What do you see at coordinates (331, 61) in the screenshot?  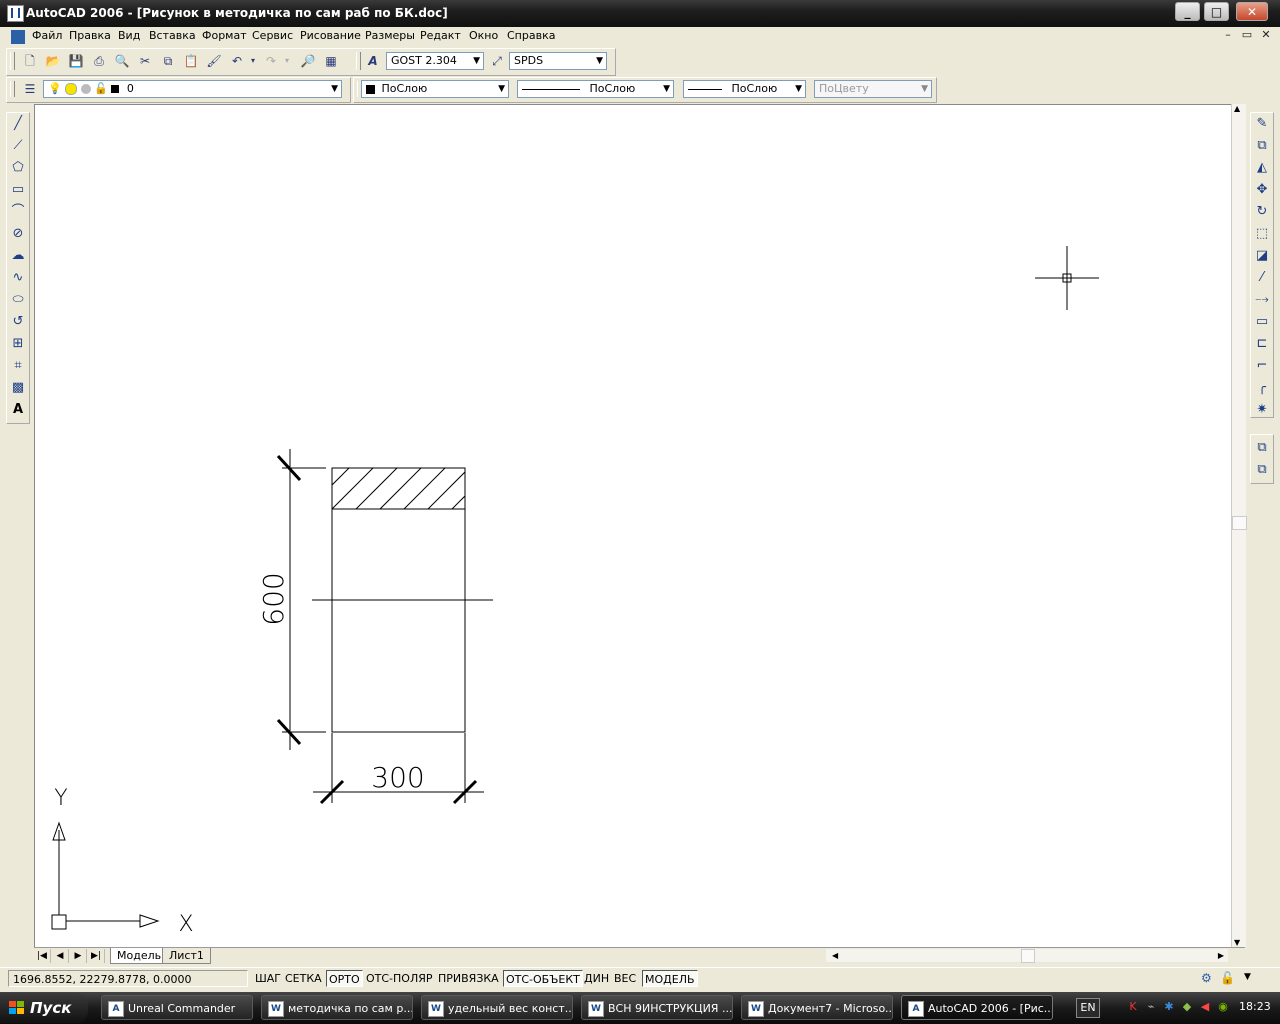 I see `markup-icon: ▦` at bounding box center [331, 61].